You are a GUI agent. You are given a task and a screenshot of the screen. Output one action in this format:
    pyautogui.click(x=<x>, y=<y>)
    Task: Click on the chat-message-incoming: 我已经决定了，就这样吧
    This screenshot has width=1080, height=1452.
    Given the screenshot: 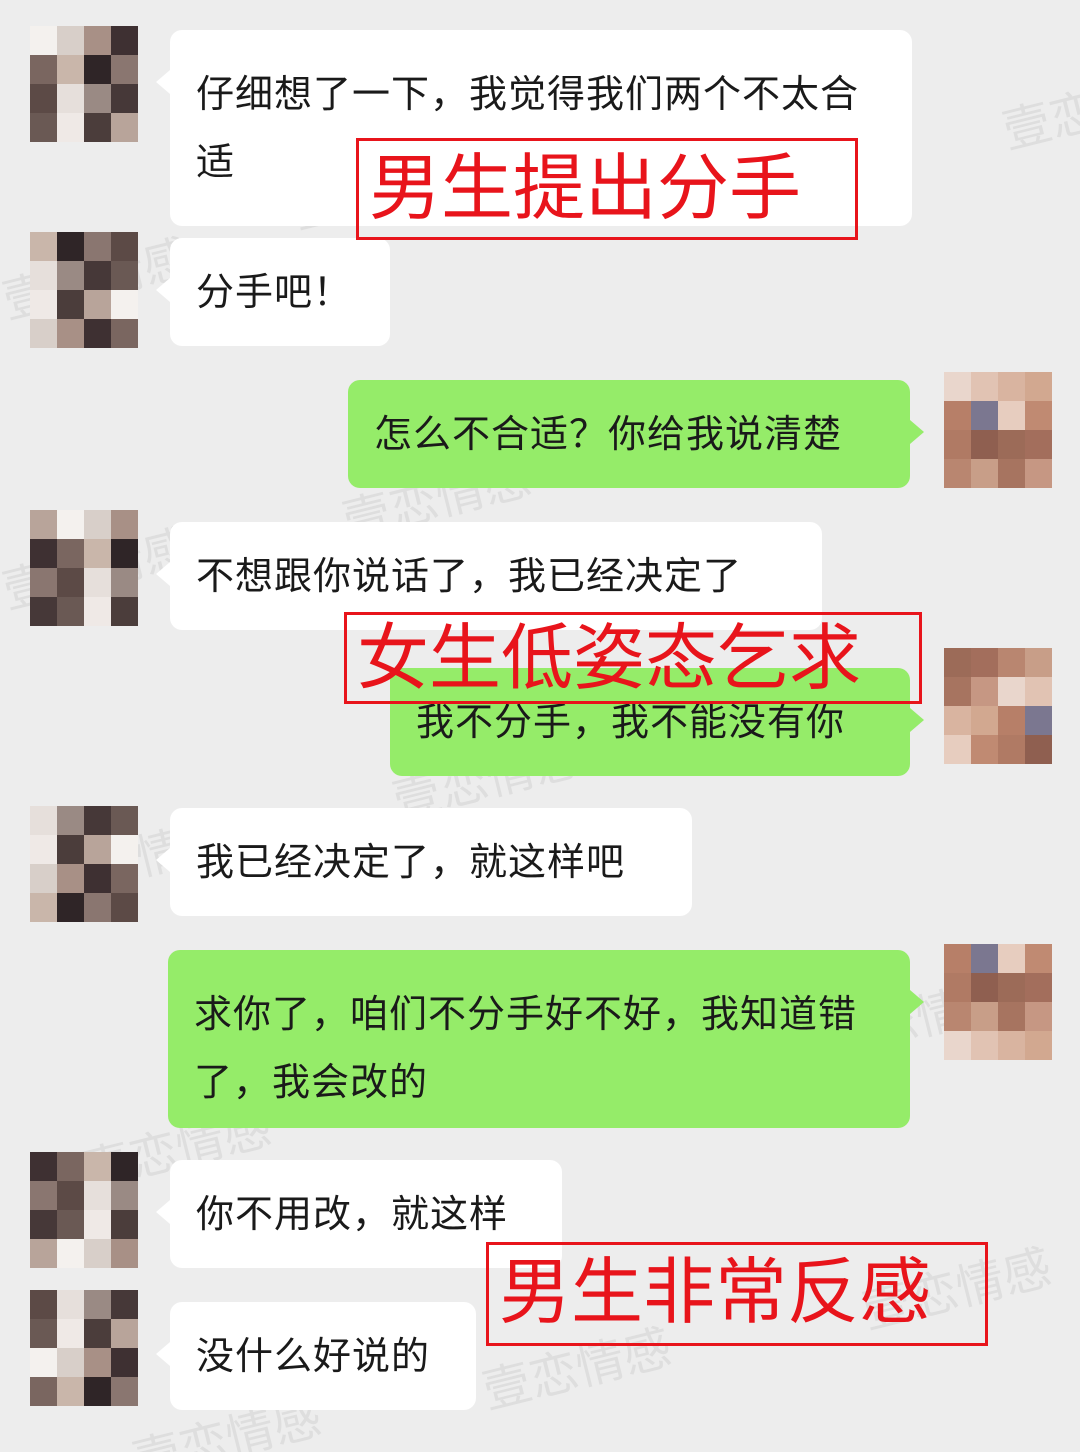 What is the action you would take?
    pyautogui.click(x=424, y=862)
    